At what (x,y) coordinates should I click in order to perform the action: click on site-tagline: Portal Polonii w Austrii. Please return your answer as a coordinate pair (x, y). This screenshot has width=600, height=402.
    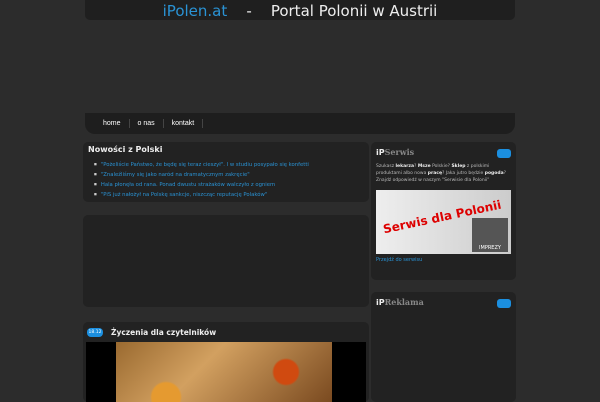
    Looking at the image, I should click on (354, 11).